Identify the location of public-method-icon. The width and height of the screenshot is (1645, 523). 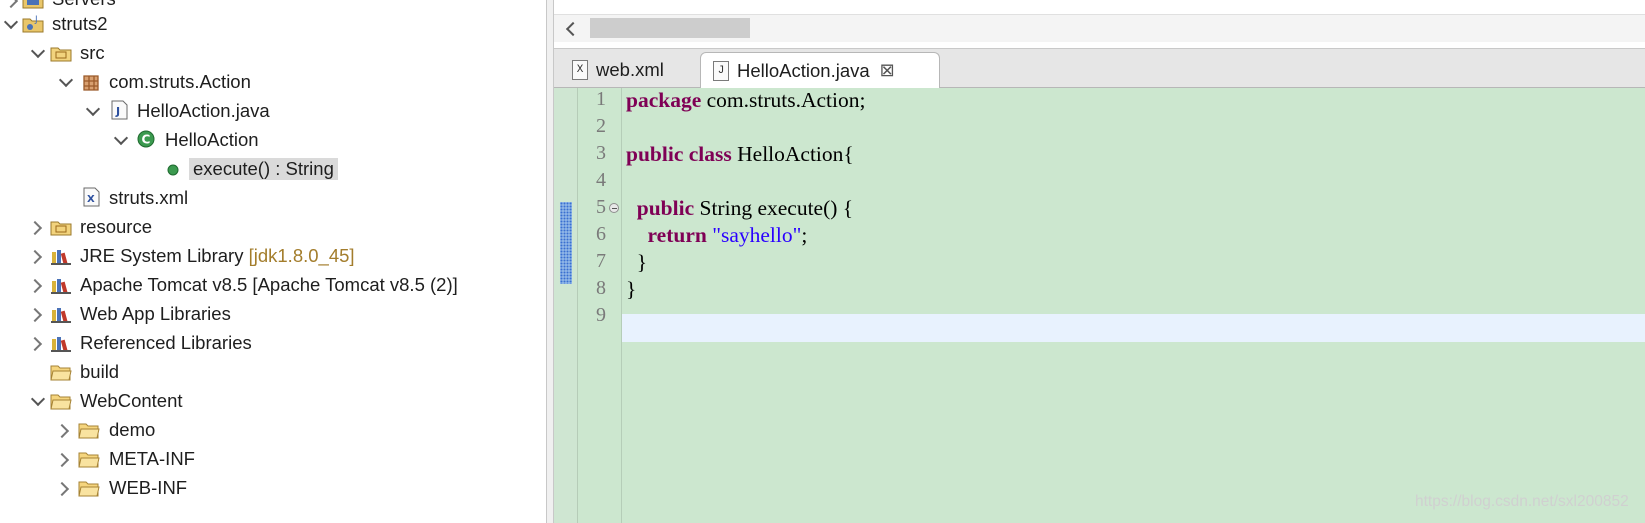
(173, 170).